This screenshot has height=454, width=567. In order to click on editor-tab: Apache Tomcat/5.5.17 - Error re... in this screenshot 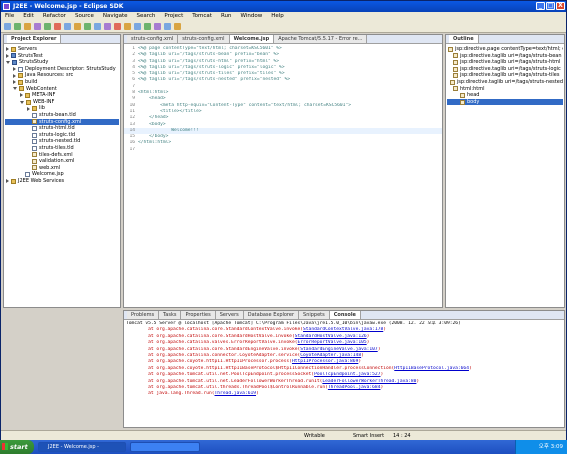, I will do `click(321, 39)`.